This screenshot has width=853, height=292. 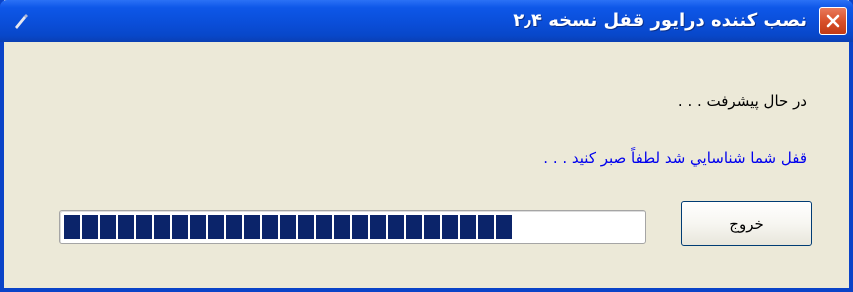 What do you see at coordinates (660, 20) in the screenshot?
I see `window-title: نصب کننده درایور قفل نسخه ۲٫۴` at bounding box center [660, 20].